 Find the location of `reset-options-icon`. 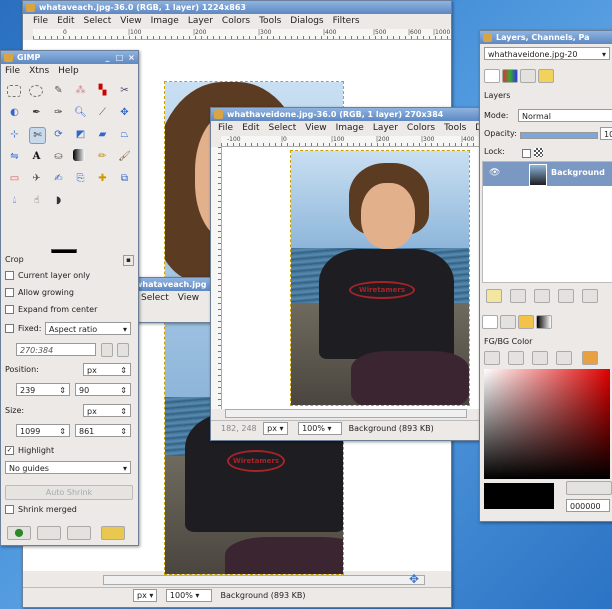

reset-options-icon is located at coordinates (113, 533).